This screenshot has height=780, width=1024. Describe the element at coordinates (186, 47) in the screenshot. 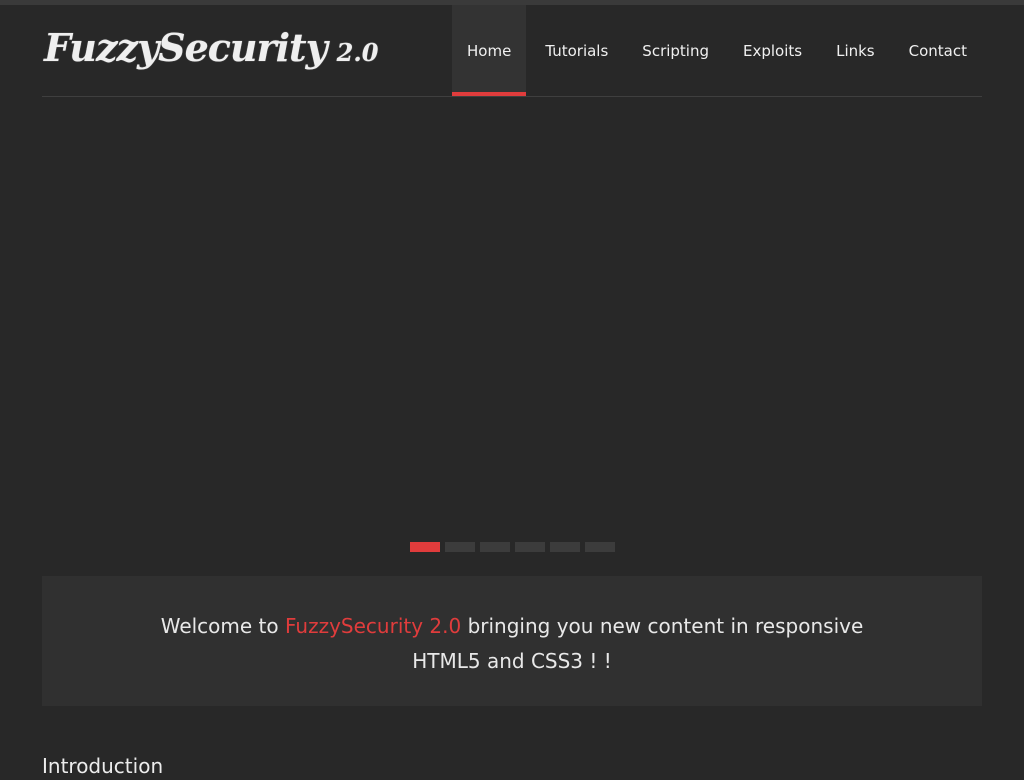

I see `logo-name: FuzzySecurity` at that location.